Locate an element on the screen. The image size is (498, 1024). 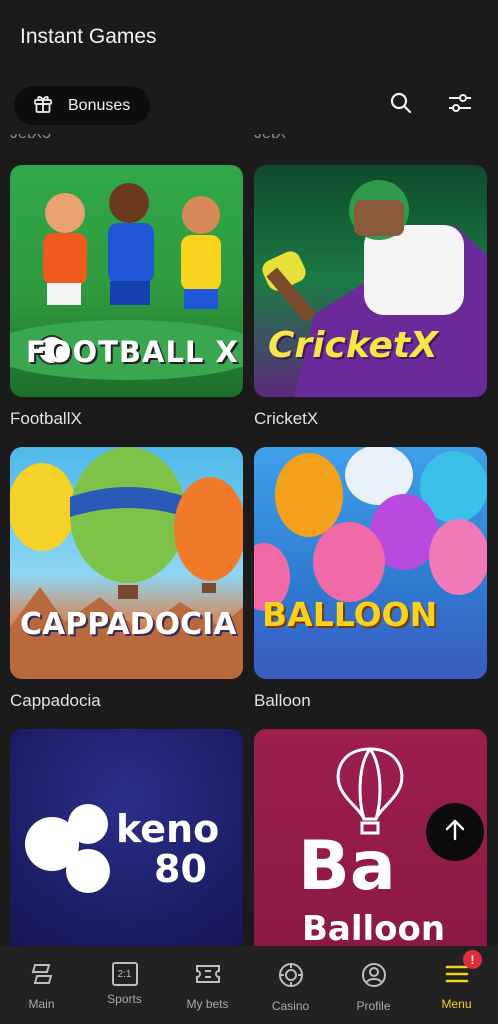
toolbar: Bonuses is located at coordinates (249, 105).